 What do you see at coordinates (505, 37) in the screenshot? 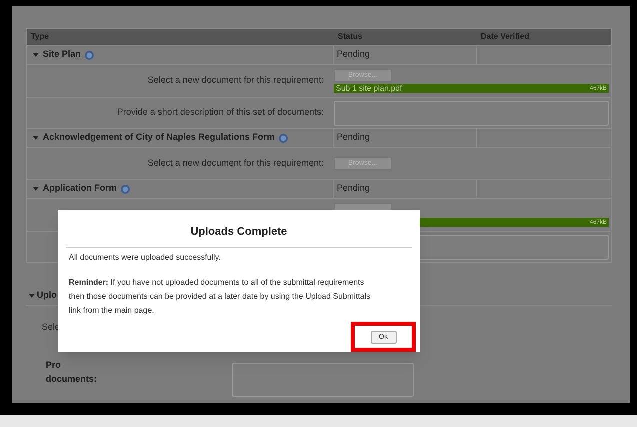
I see `column-header: Date Verified` at bounding box center [505, 37].